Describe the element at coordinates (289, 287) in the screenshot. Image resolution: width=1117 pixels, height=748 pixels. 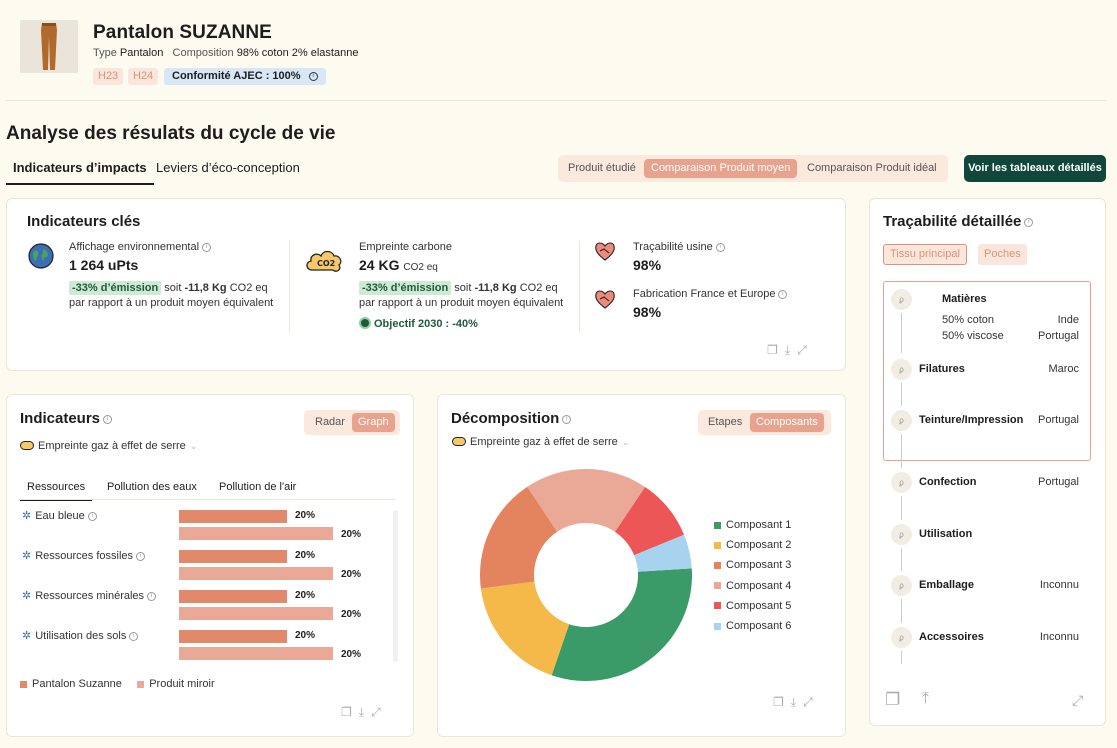
I see `divider` at that location.